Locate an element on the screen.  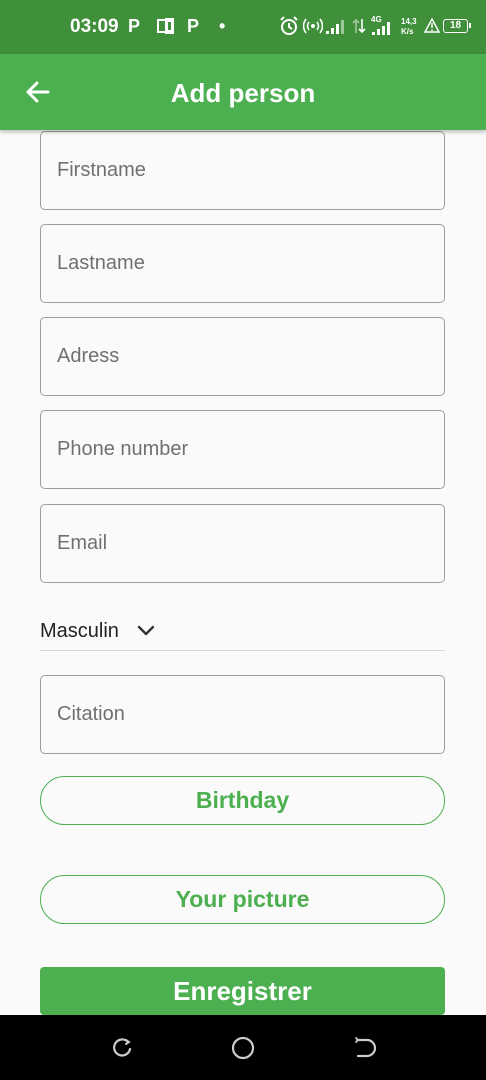
data-transfer-icon is located at coordinates (359, 28).